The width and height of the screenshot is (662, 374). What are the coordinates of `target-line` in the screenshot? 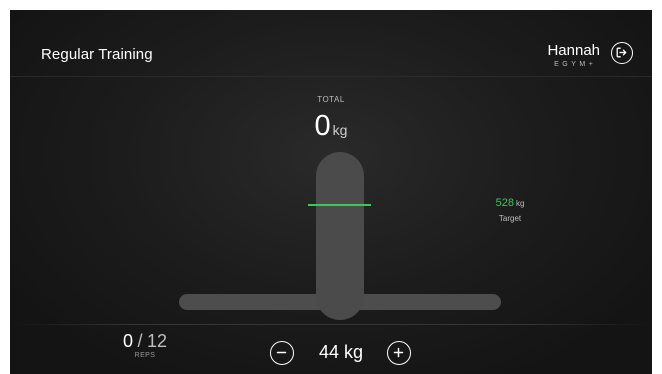 It's located at (339, 205).